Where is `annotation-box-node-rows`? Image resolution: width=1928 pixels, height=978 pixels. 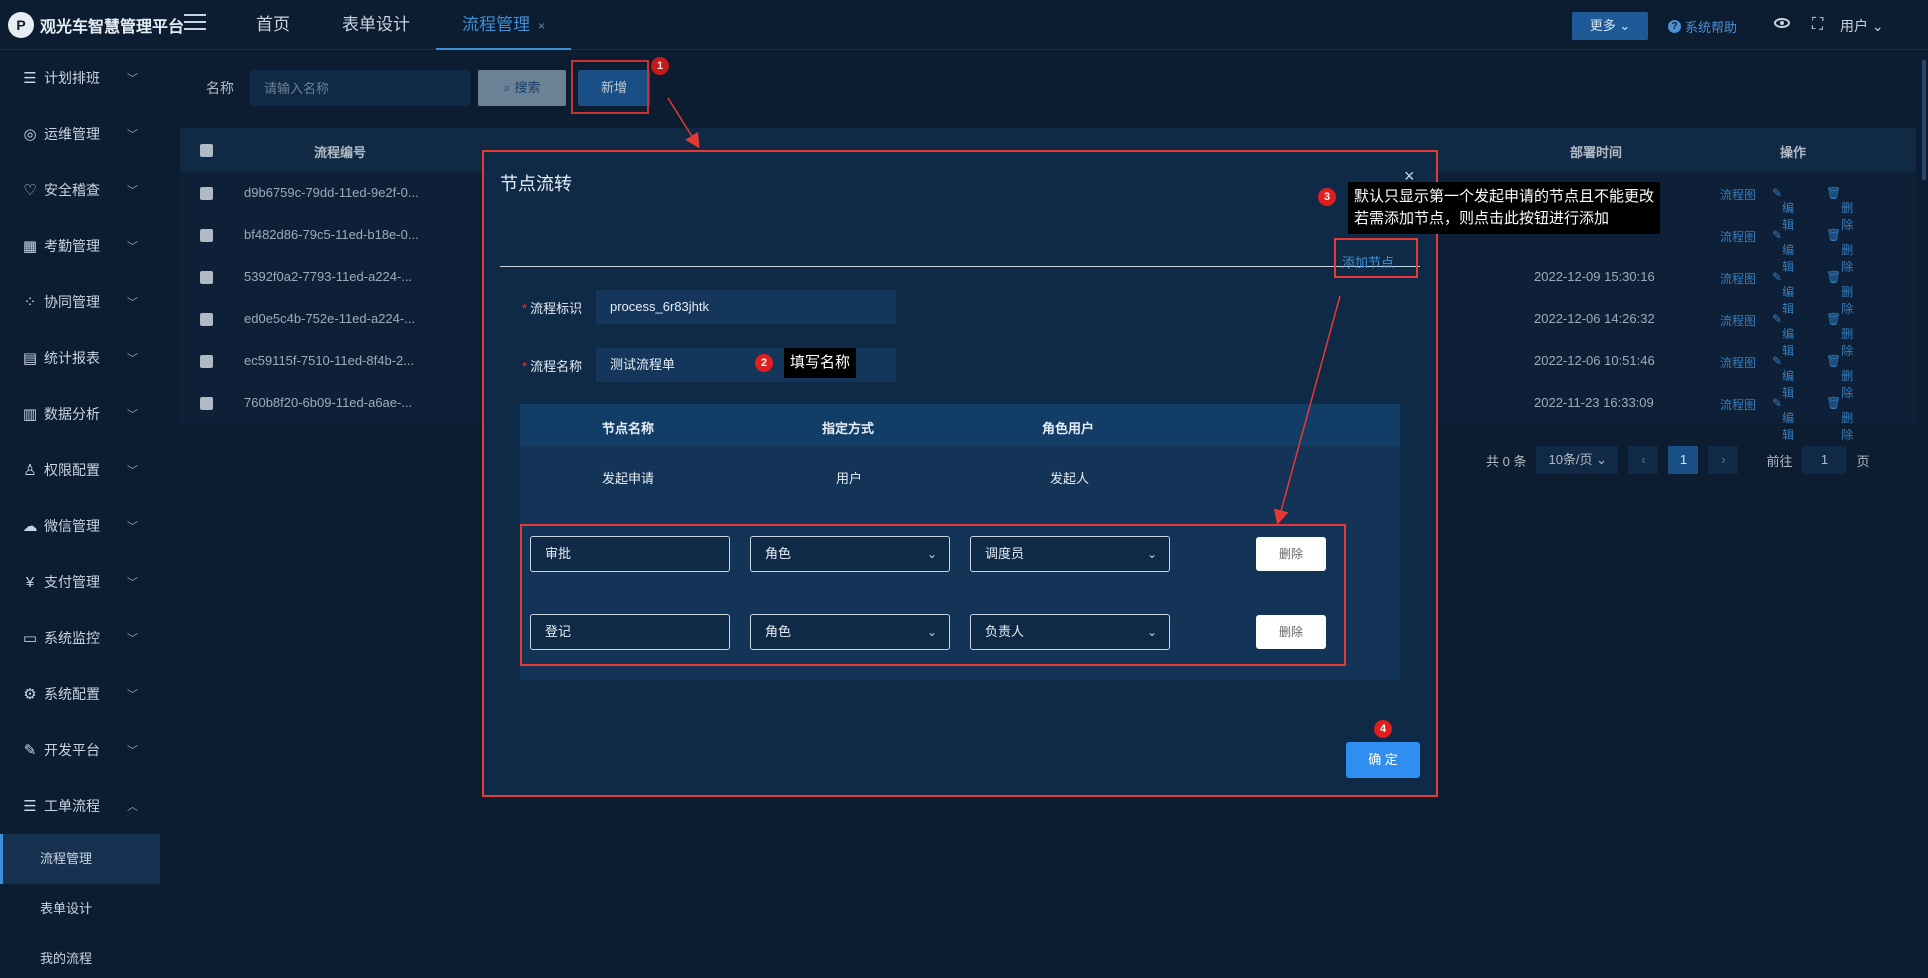
annotation-box-node-rows is located at coordinates (933, 595).